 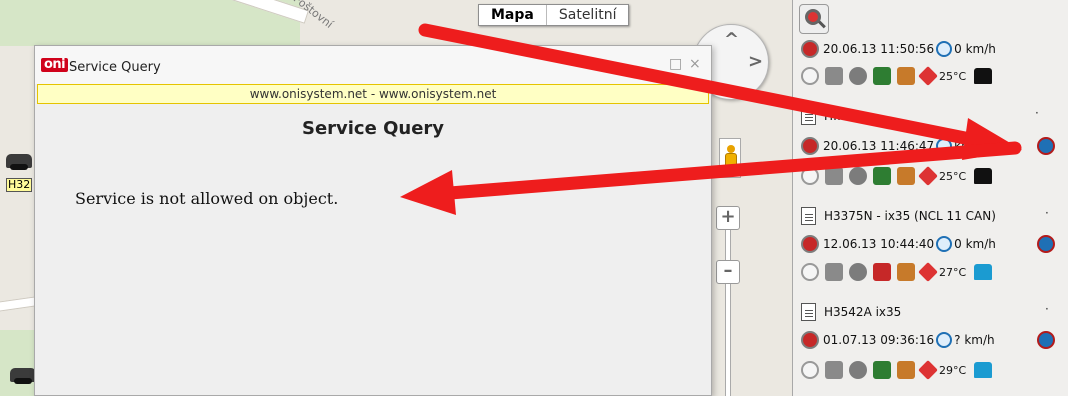 I want to click on vehicle-info-row: 12.06.13 10:44:40 0 km/h, so click(x=932, y=244).